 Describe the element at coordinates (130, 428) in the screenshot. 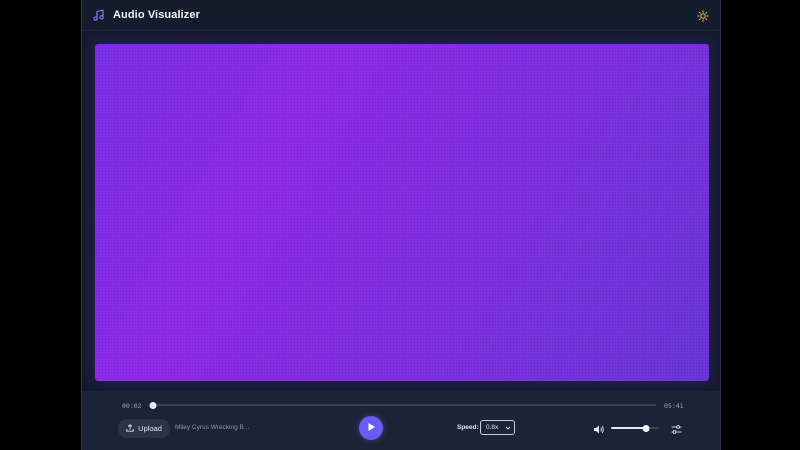

I see `upload-icon` at that location.